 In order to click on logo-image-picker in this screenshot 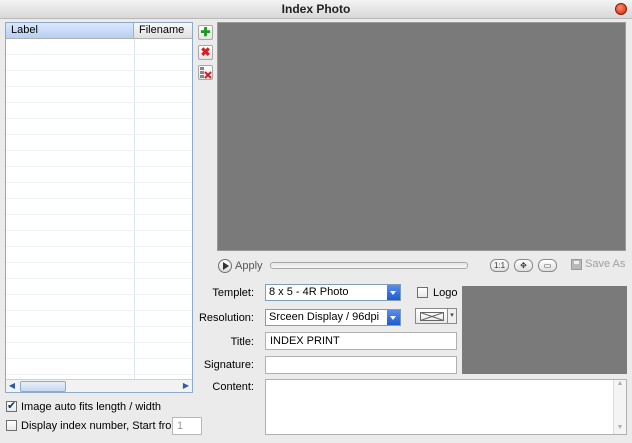, I will do `click(431, 316)`.